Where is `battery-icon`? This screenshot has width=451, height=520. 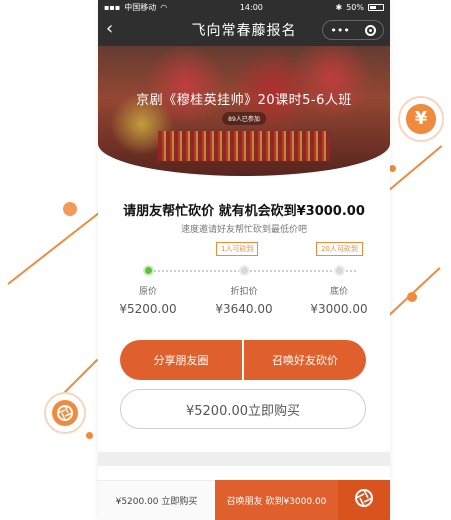 battery-icon is located at coordinates (375, 7).